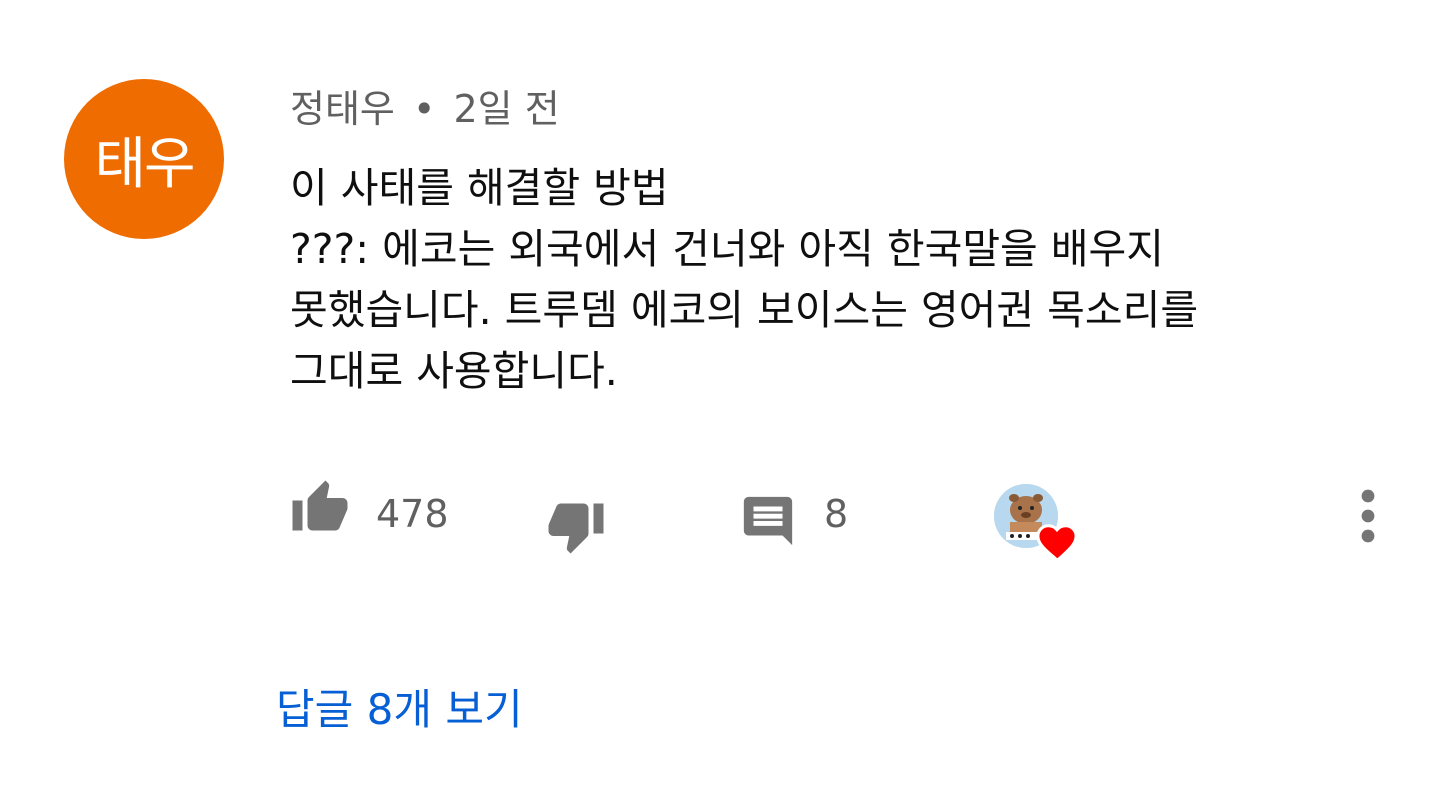 The image size is (1440, 802). Describe the element at coordinates (576, 526) in the screenshot. I see `thumbs-down-icon` at that location.